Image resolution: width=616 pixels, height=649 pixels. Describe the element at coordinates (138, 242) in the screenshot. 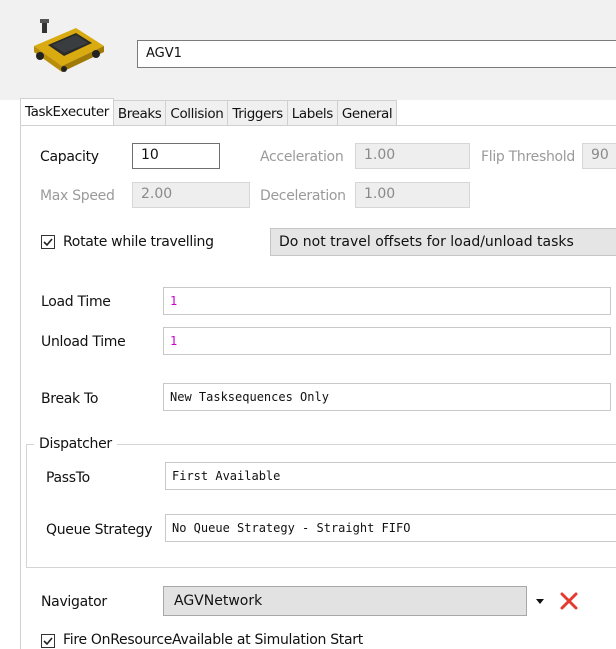

I see `rotate-while-travelling-label: Rotate while travelling` at that location.